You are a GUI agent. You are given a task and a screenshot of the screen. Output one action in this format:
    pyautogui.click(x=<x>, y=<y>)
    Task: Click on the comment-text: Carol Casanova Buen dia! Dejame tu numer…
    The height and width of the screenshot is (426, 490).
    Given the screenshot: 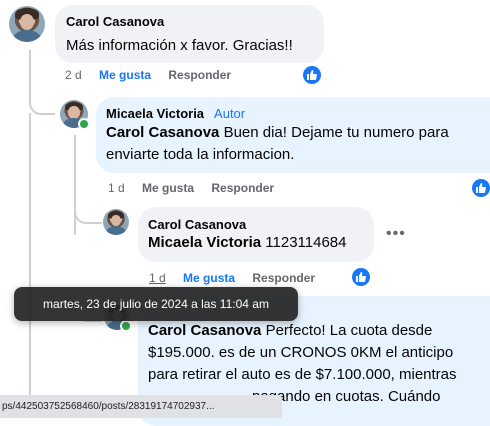 What is the action you would take?
    pyautogui.click(x=277, y=144)
    